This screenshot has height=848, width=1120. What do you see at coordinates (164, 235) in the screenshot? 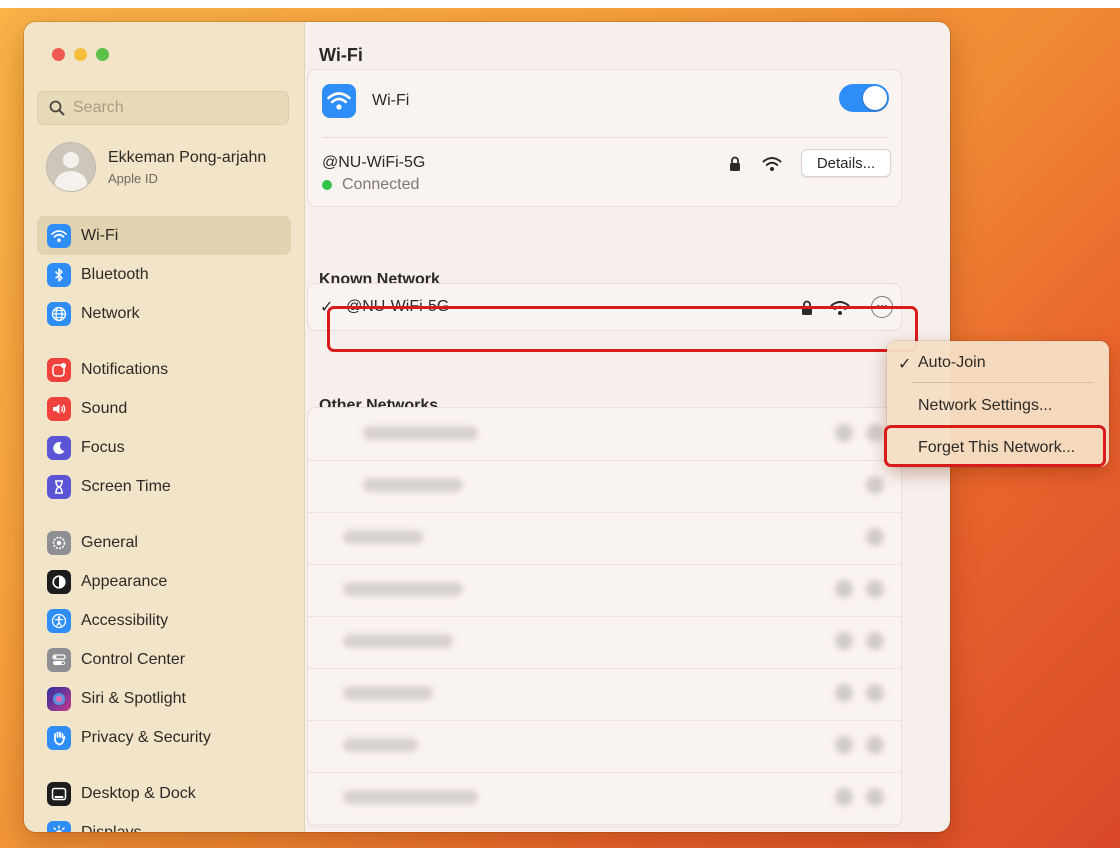
I see `sidebar-item-wifi: Wi-Fi` at bounding box center [164, 235].